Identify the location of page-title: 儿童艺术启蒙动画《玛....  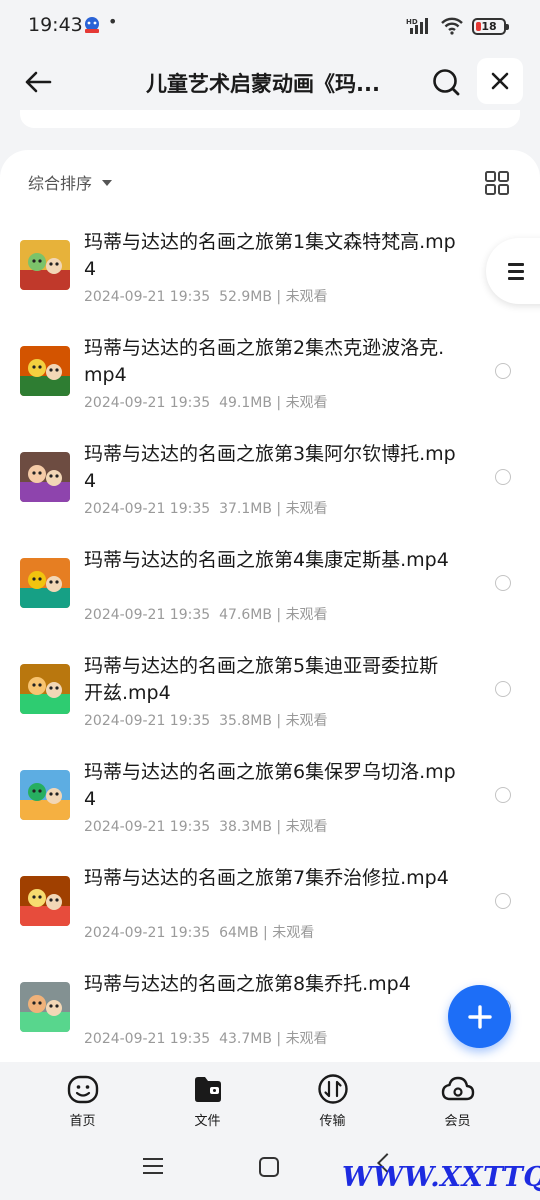
(263, 84).